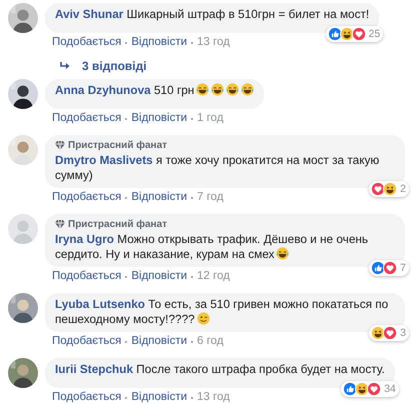  Describe the element at coordinates (220, 369) in the screenshot. I see `comment-text: Iurii Stepchuk После такого штрафа пробка будет на мосту.` at that location.